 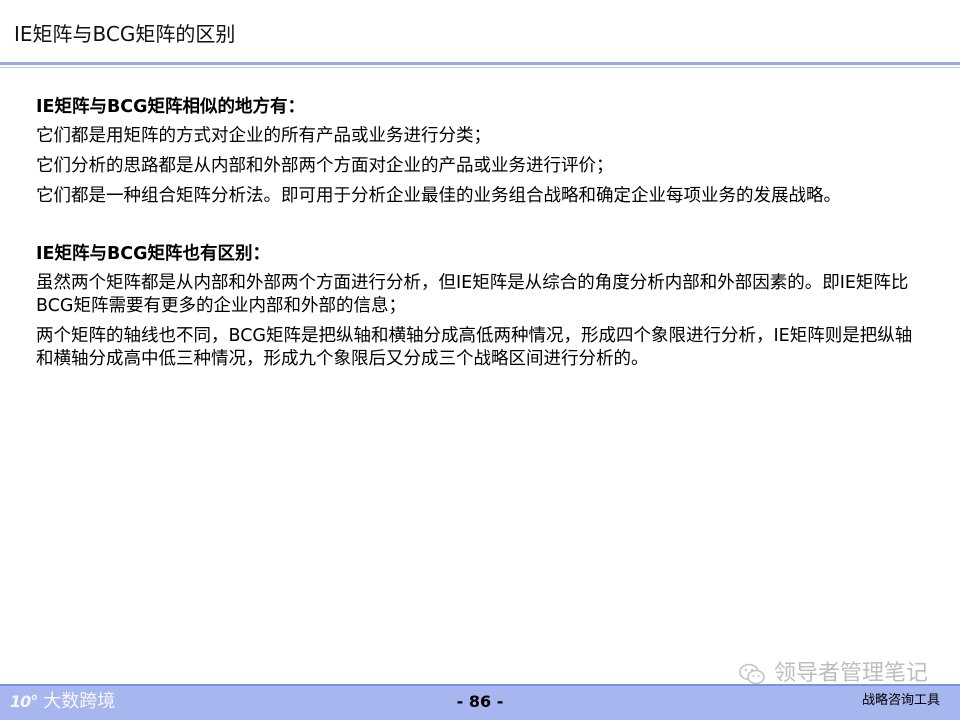 I want to click on slide-title: IE矩阵与BCG矩阵的区别, so click(x=125, y=34).